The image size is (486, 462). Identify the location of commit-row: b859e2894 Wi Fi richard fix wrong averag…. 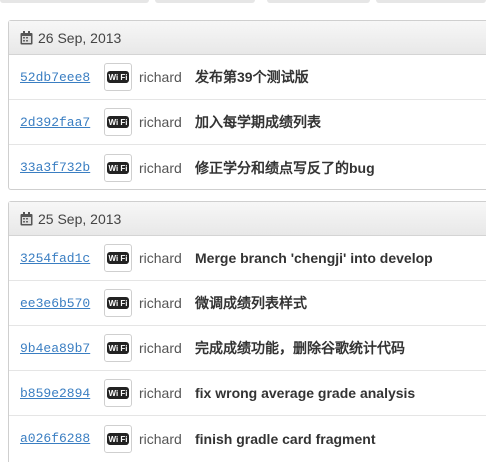
(247, 393).